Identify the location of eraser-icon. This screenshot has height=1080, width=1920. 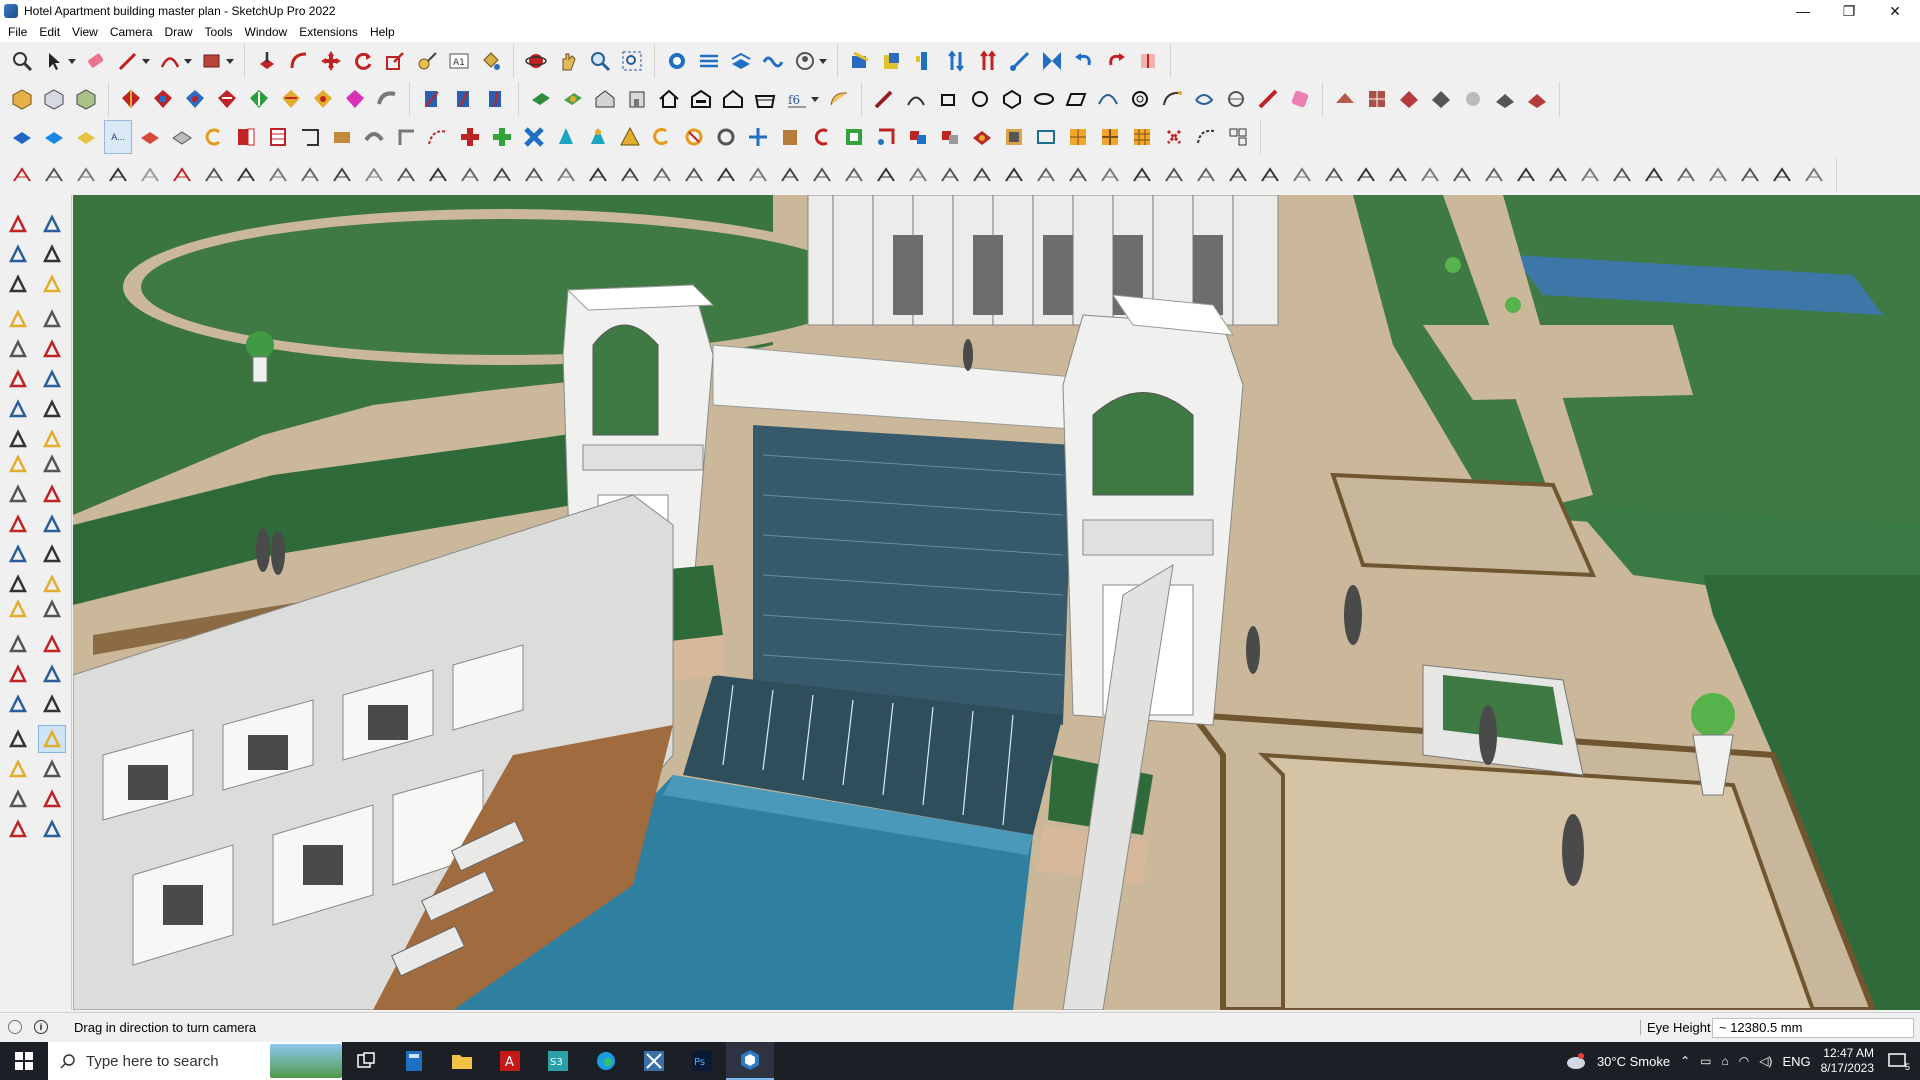
(96, 61).